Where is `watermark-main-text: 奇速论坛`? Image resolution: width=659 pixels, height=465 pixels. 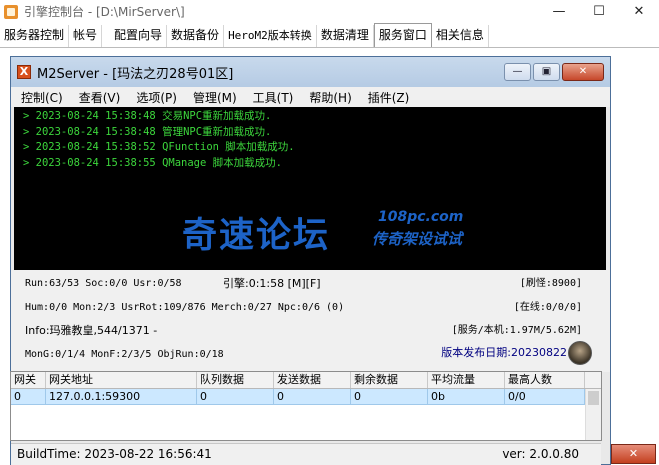 watermark-main-text: 奇速论坛 is located at coordinates (256, 236).